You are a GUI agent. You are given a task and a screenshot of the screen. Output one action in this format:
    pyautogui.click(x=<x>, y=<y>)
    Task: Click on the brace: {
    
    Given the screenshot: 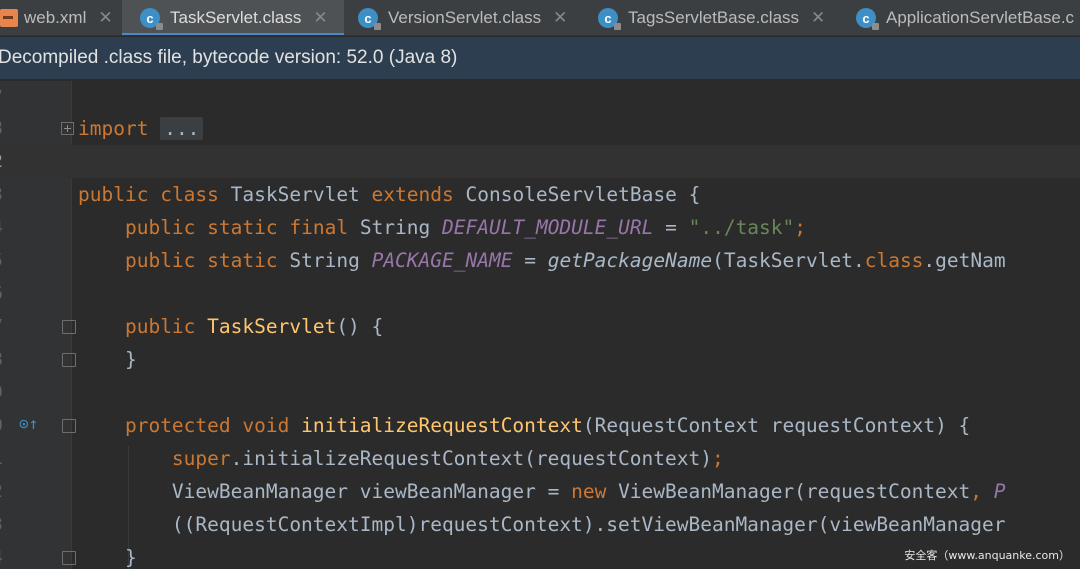 What is the action you would take?
    pyautogui.click(x=694, y=194)
    